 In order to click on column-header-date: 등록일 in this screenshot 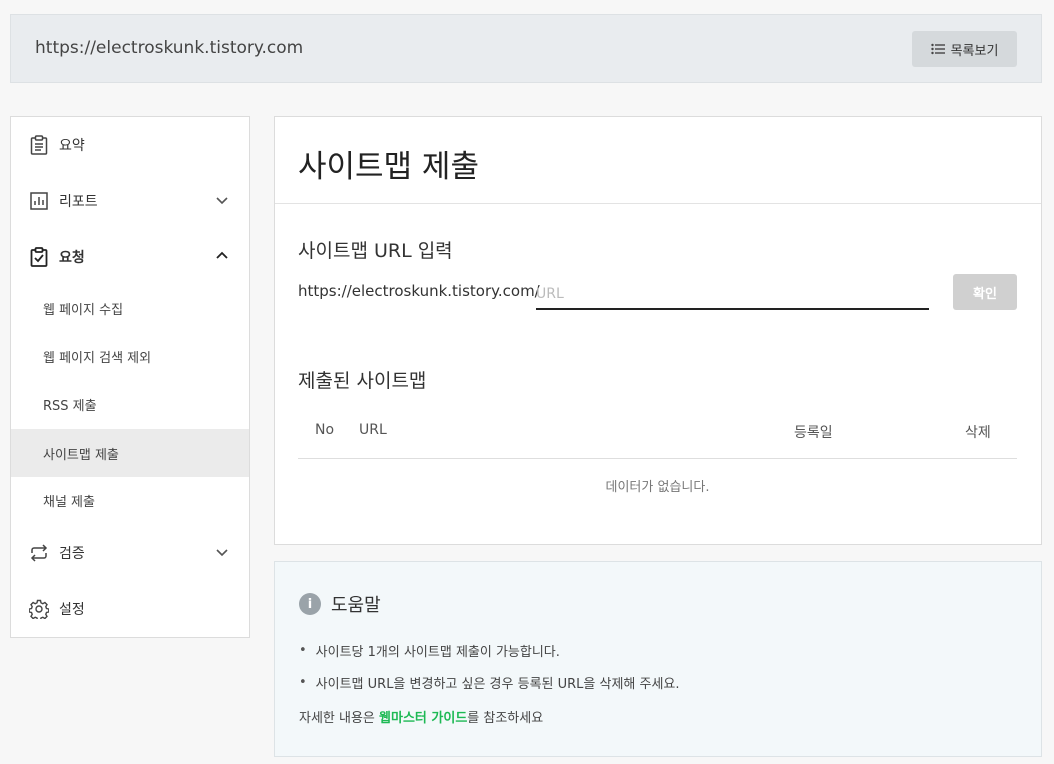, I will do `click(813, 433)`.